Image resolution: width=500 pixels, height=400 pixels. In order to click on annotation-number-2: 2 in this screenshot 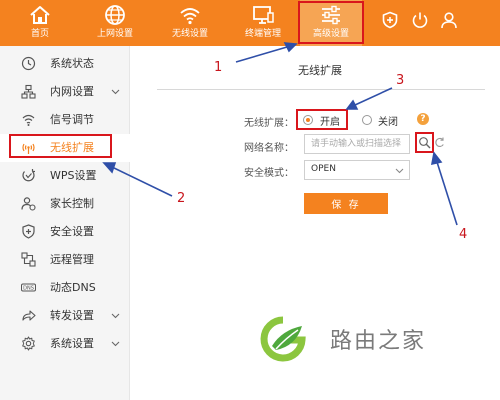, I will do `click(181, 198)`.